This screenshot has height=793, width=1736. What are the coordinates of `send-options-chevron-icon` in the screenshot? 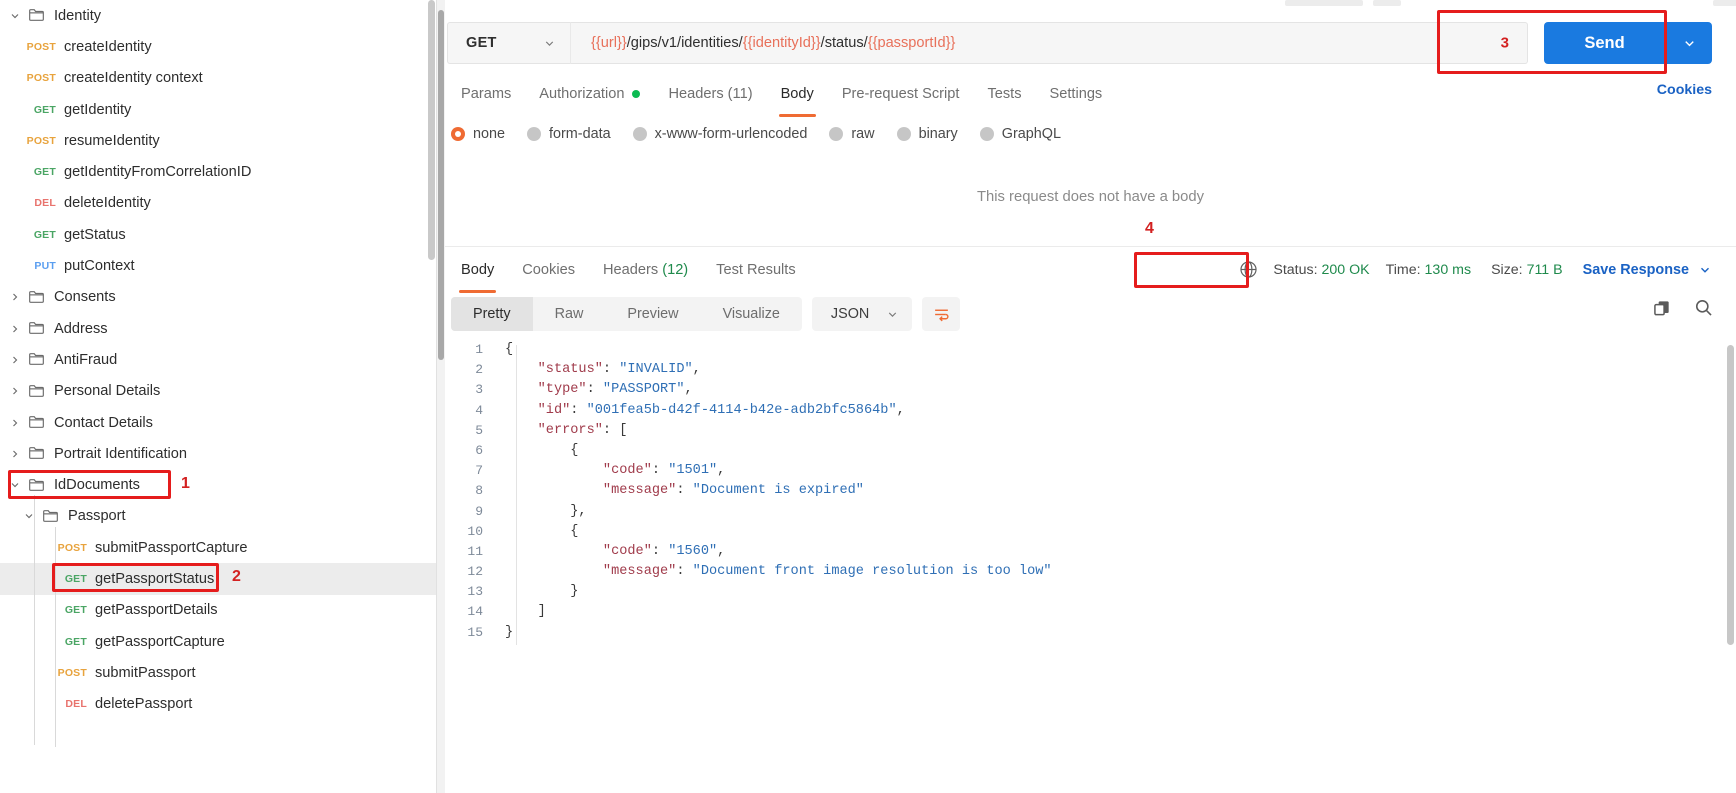 It's located at (1689, 43).